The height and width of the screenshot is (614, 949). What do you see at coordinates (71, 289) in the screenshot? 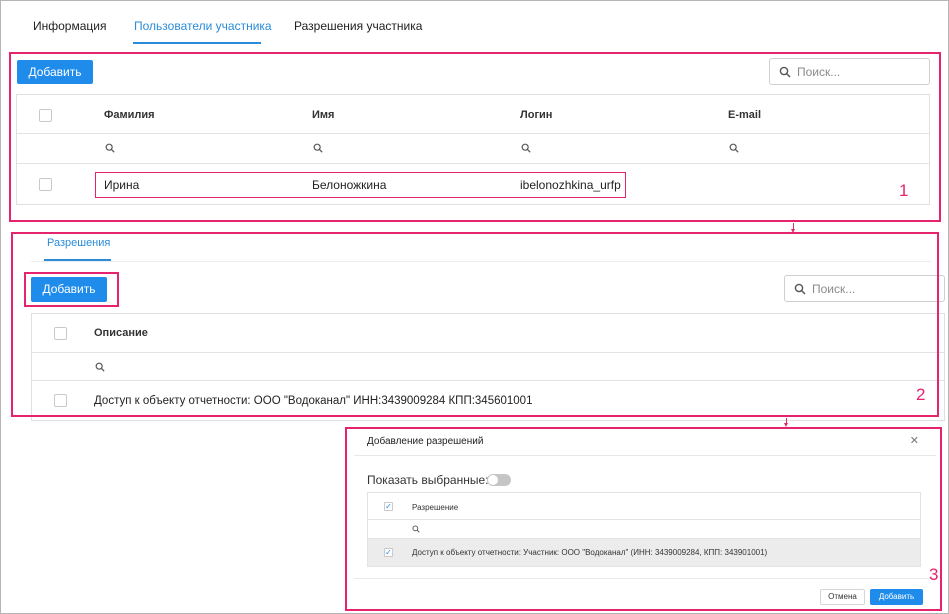
I see `annotation-highlight-add-button` at bounding box center [71, 289].